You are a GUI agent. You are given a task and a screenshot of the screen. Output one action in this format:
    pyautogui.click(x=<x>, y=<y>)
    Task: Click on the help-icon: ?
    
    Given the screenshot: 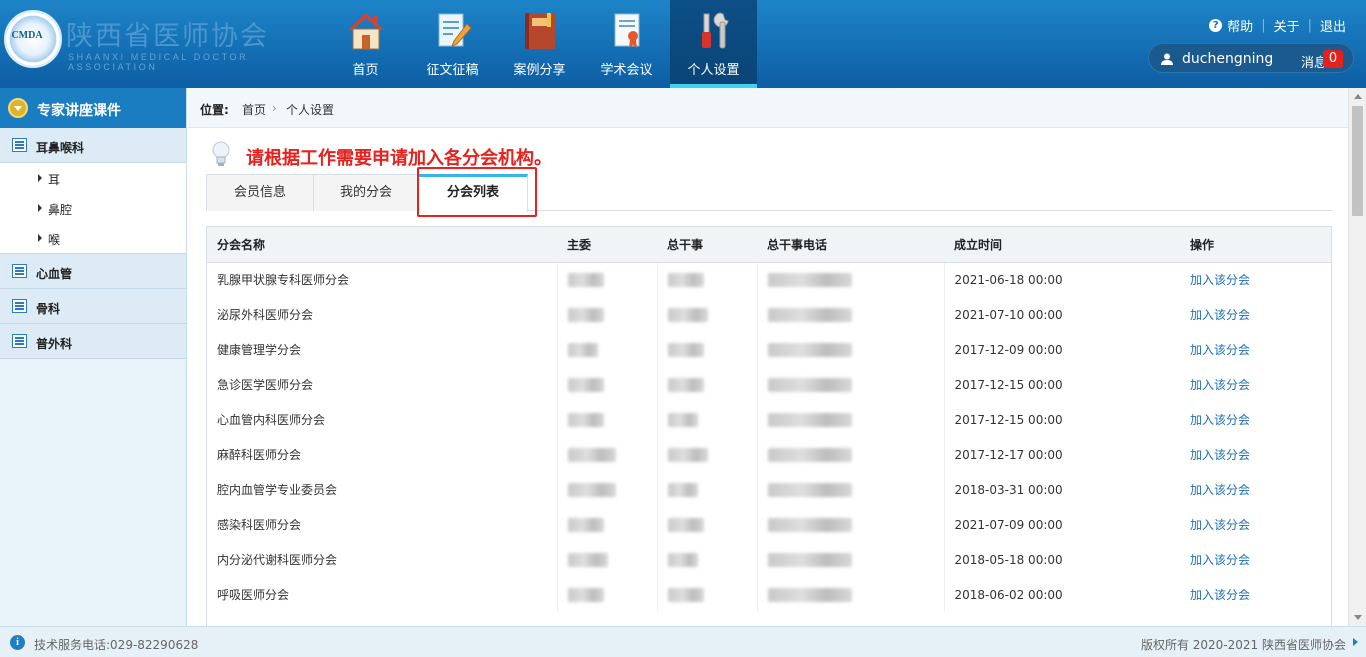 What is the action you would take?
    pyautogui.click(x=1216, y=25)
    